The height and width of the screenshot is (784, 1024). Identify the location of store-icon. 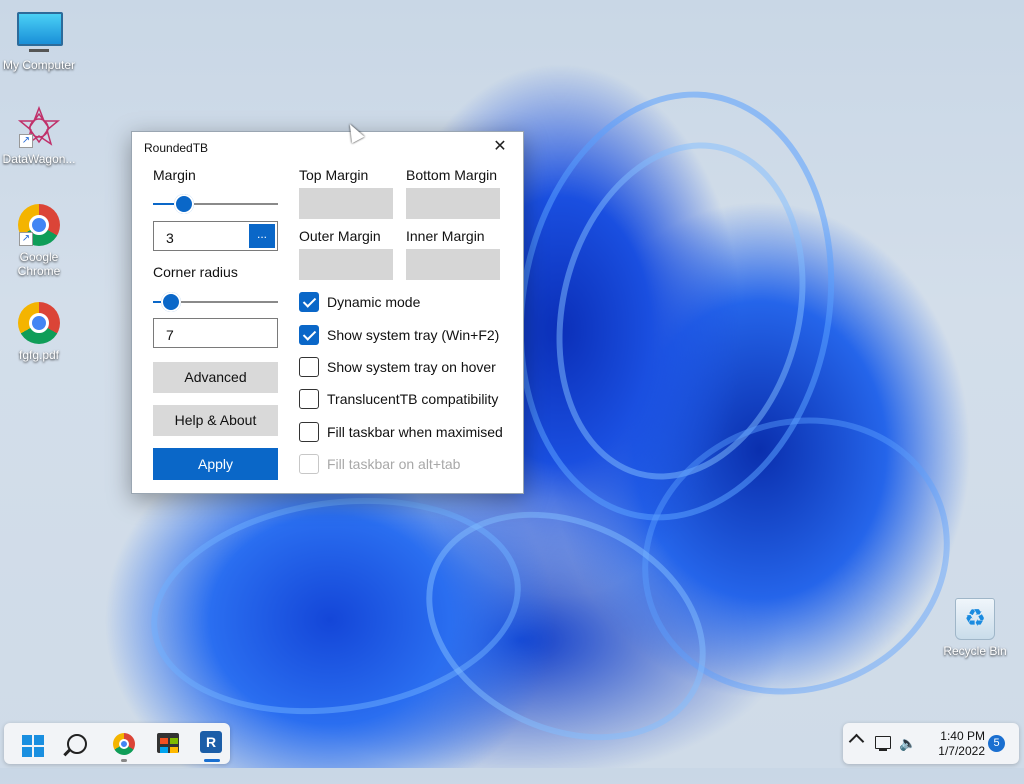
(168, 743).